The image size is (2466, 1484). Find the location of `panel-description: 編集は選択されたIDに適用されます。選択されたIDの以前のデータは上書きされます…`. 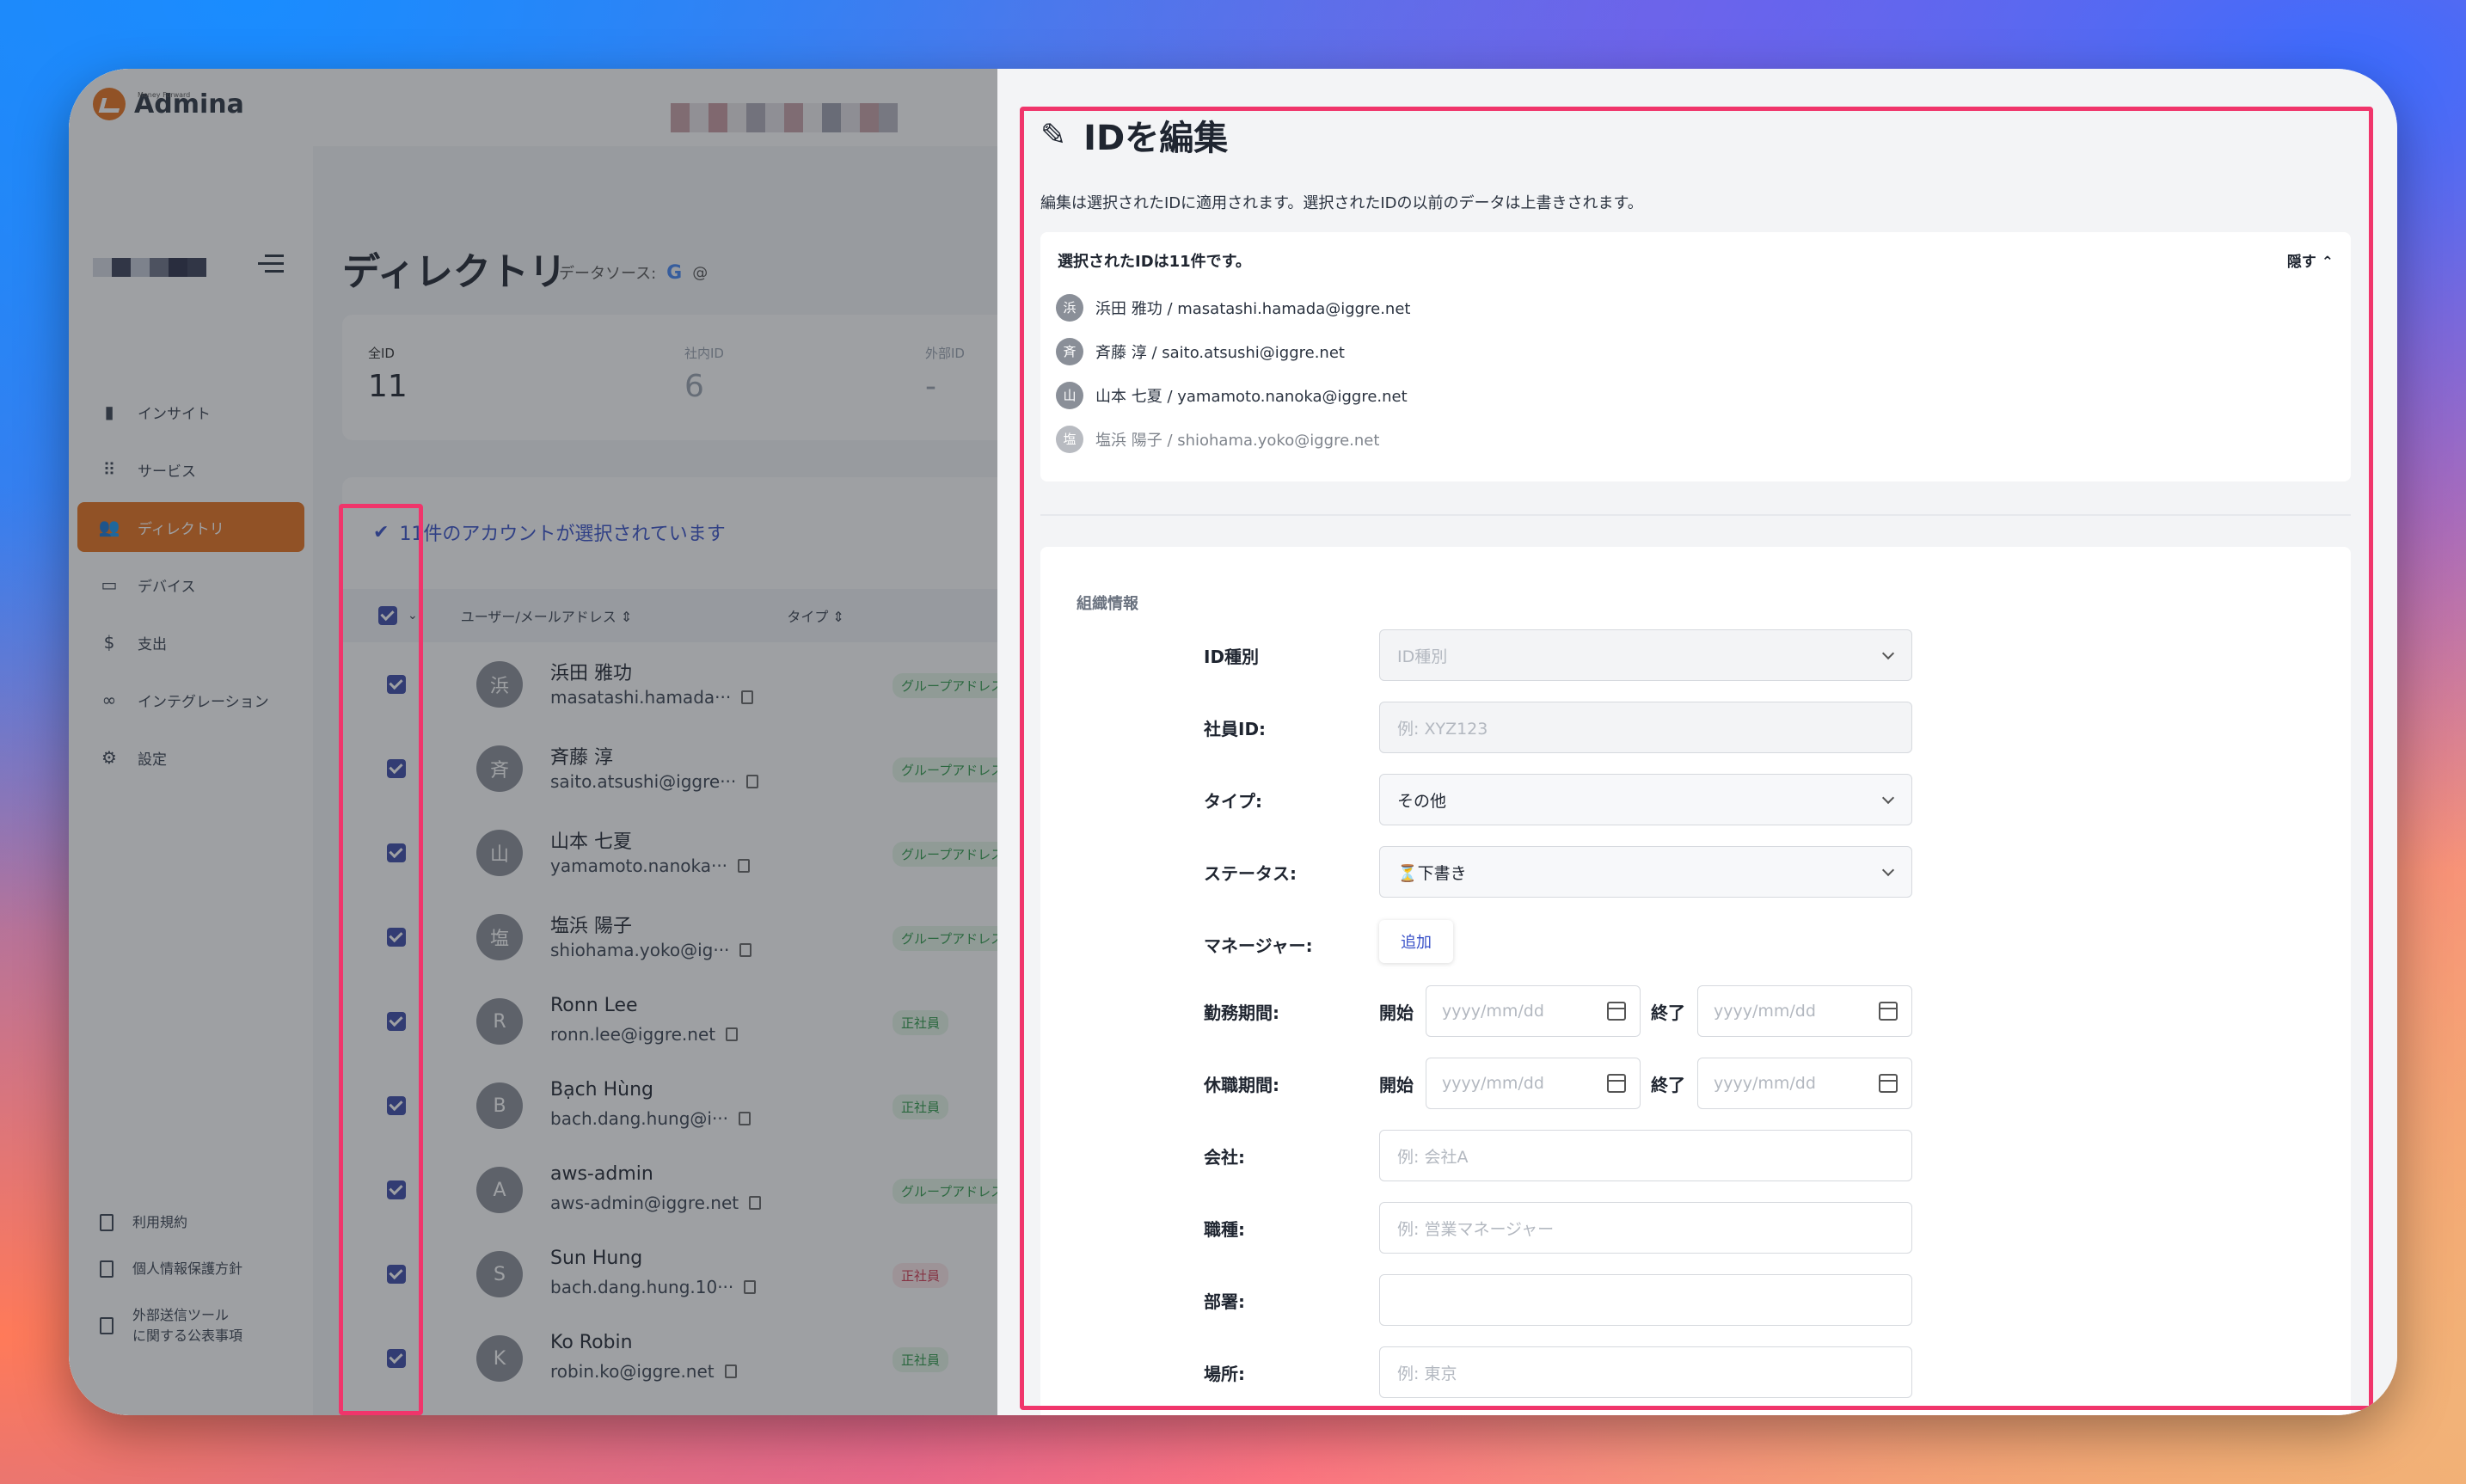

panel-description: 編集は選択されたIDに適用されます。選択されたIDの以前のデータは上書きされます… is located at coordinates (1341, 203).